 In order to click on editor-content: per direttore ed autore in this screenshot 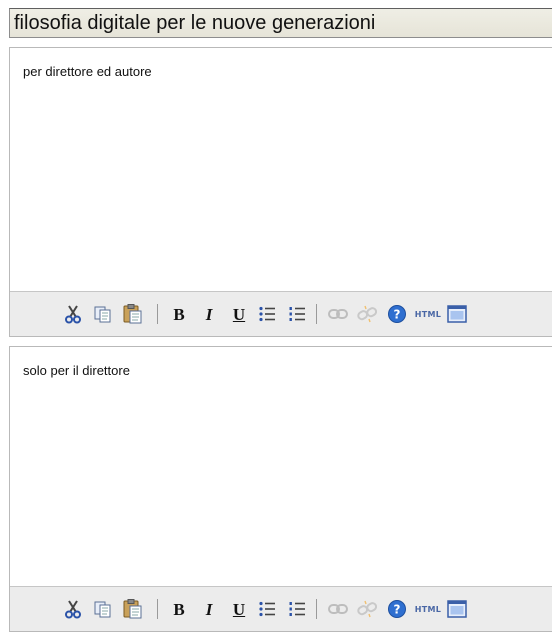, I will do `click(281, 63)`.